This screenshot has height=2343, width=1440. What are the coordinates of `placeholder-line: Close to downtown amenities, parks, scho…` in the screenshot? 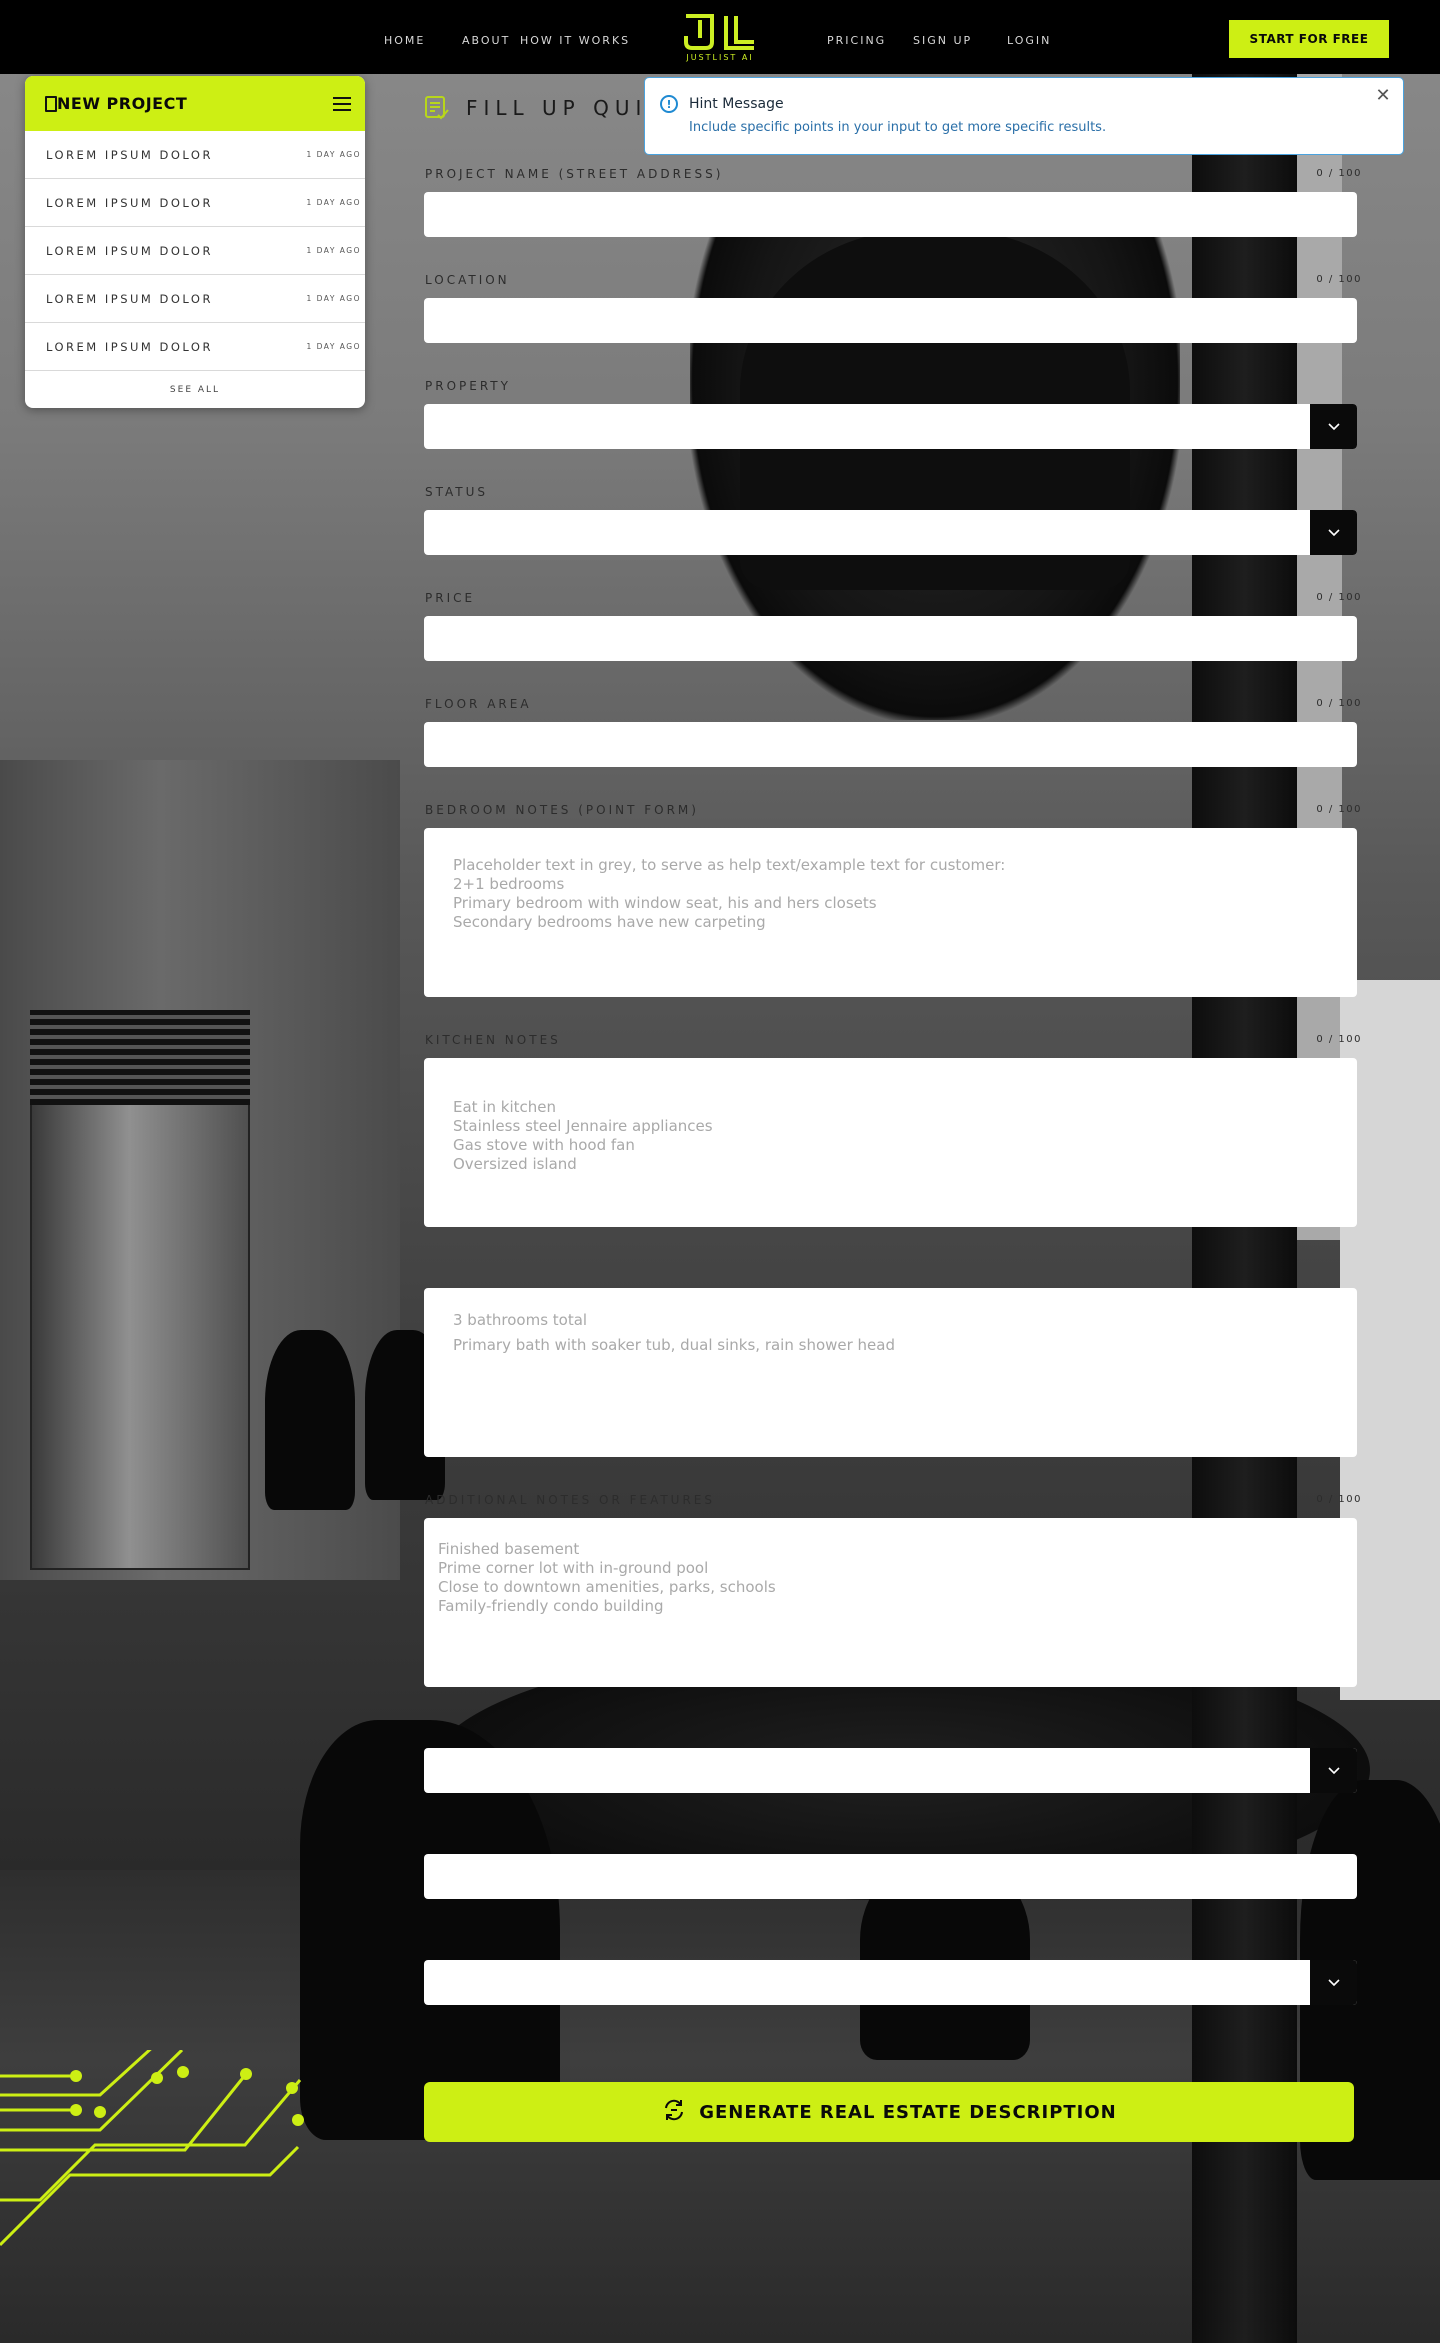 It's located at (607, 1587).